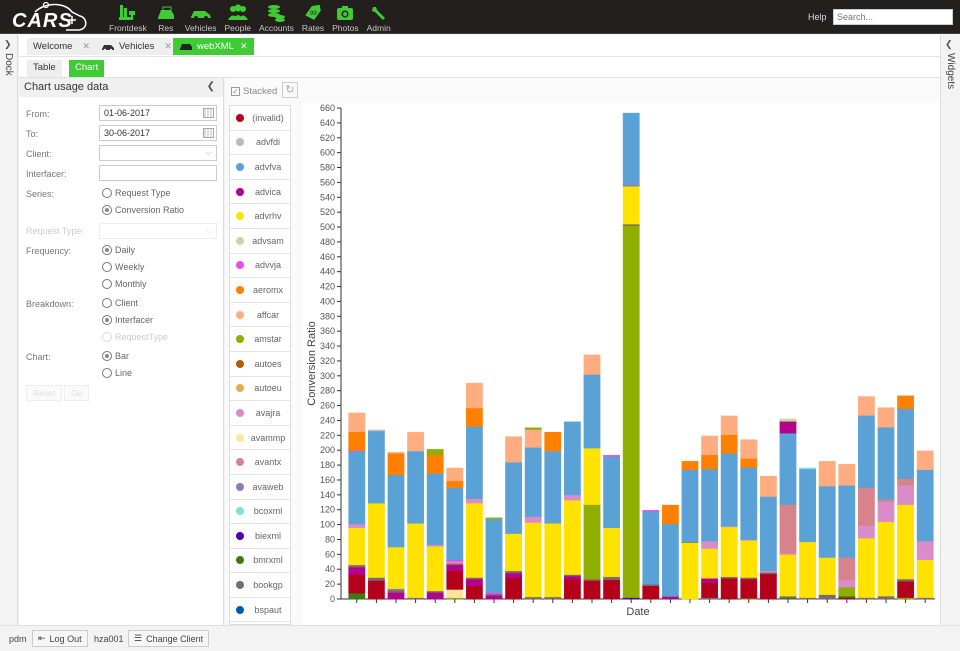 The height and width of the screenshot is (651, 960). Describe the element at coordinates (60, 638) in the screenshot. I see `logout-button: ⇤ Log Out` at that location.